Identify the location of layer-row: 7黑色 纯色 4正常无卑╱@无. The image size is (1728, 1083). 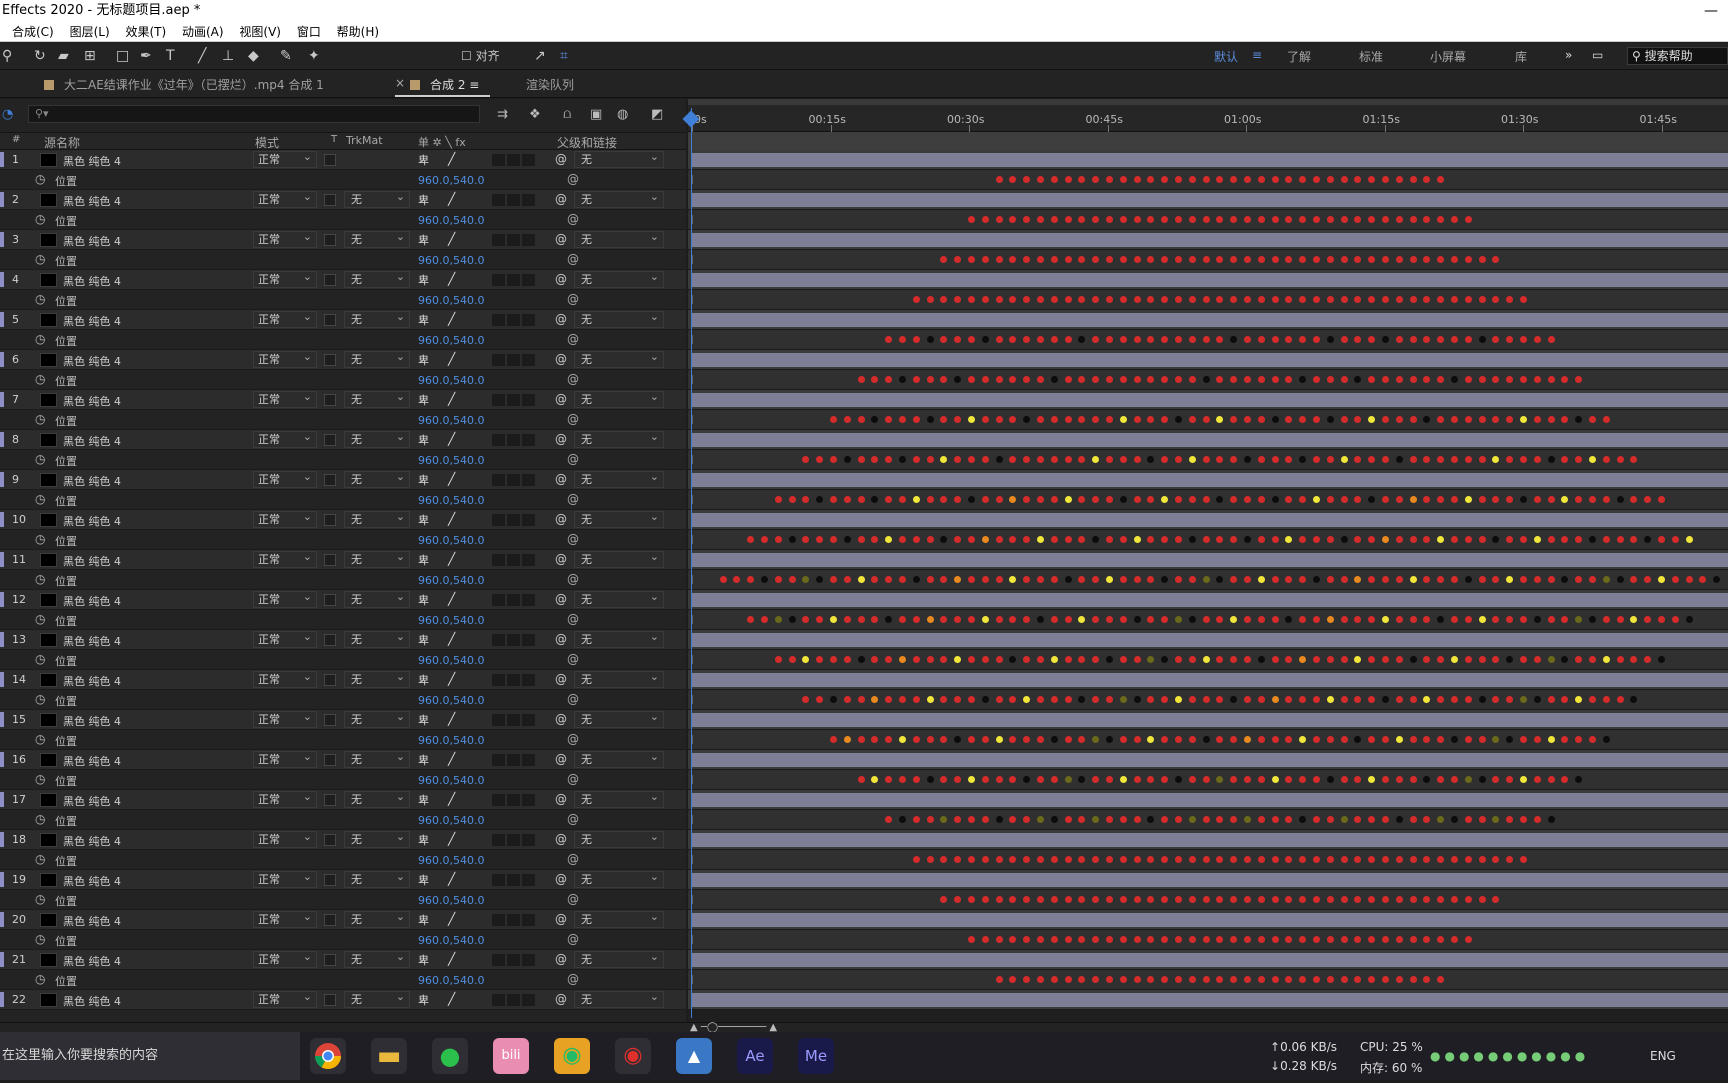
(343, 399).